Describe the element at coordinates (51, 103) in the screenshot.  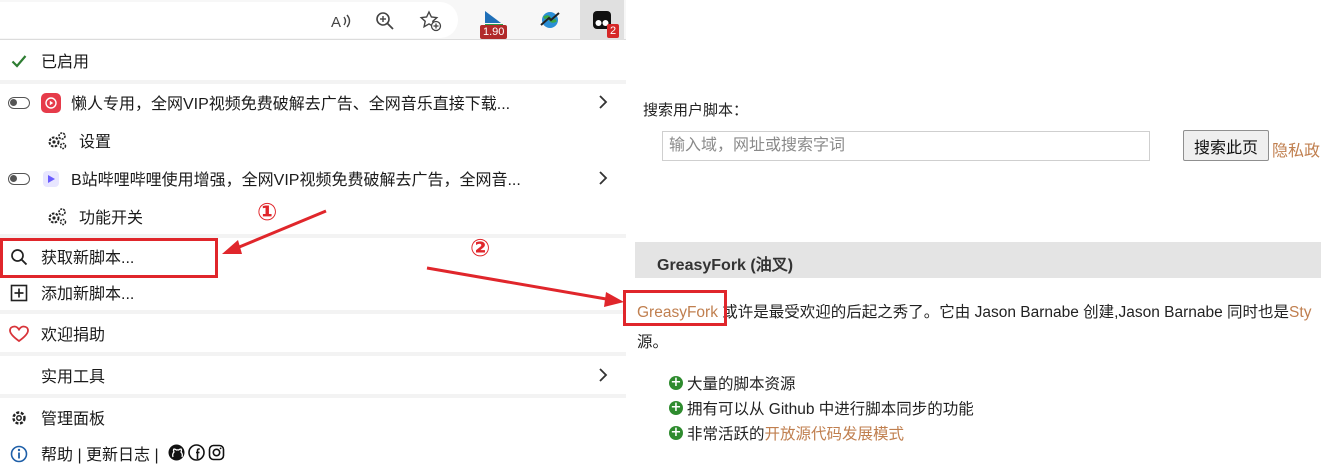
I see `video-app-icon` at that location.